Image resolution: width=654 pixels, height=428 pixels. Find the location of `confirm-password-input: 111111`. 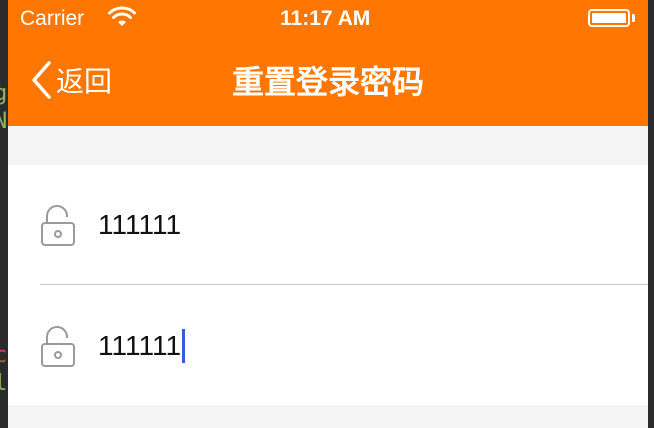

confirm-password-input: 111111 is located at coordinates (142, 346).